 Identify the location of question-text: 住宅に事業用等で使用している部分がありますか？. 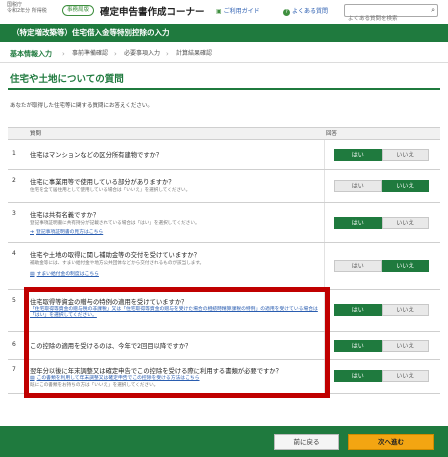
(102, 182).